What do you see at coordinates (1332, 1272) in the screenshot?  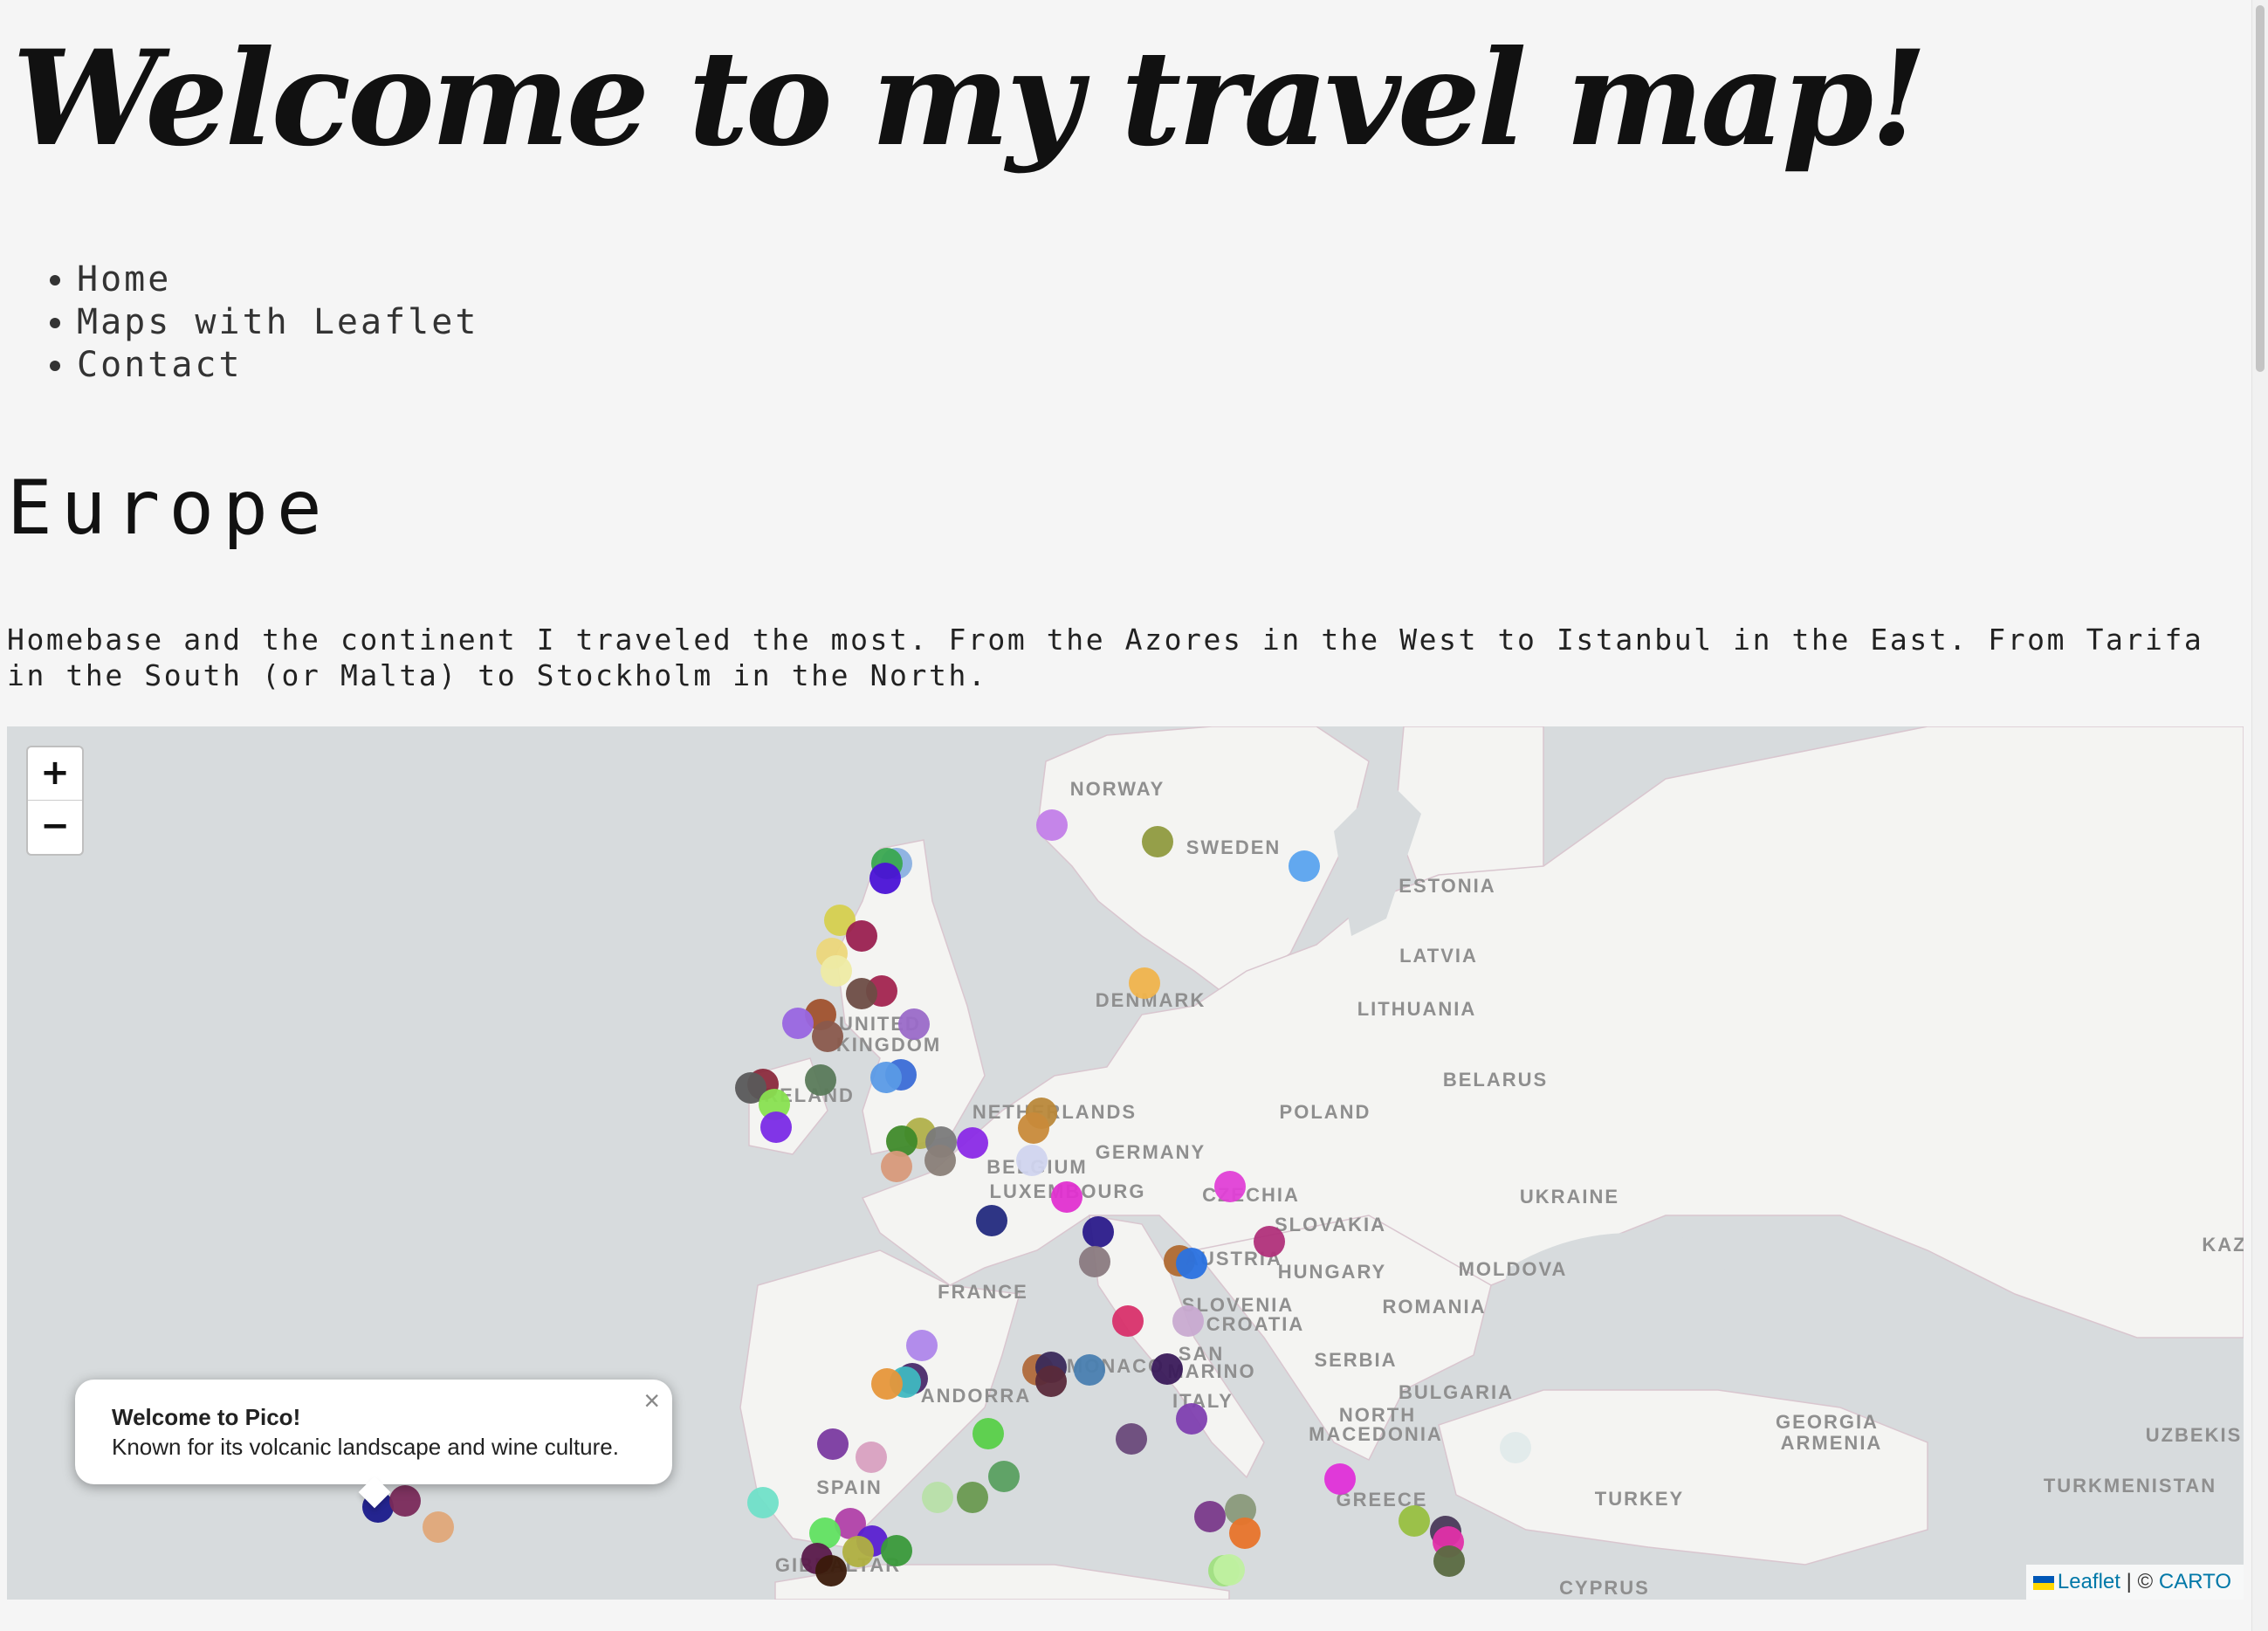 I see `label-hungary: HUNGARY` at bounding box center [1332, 1272].